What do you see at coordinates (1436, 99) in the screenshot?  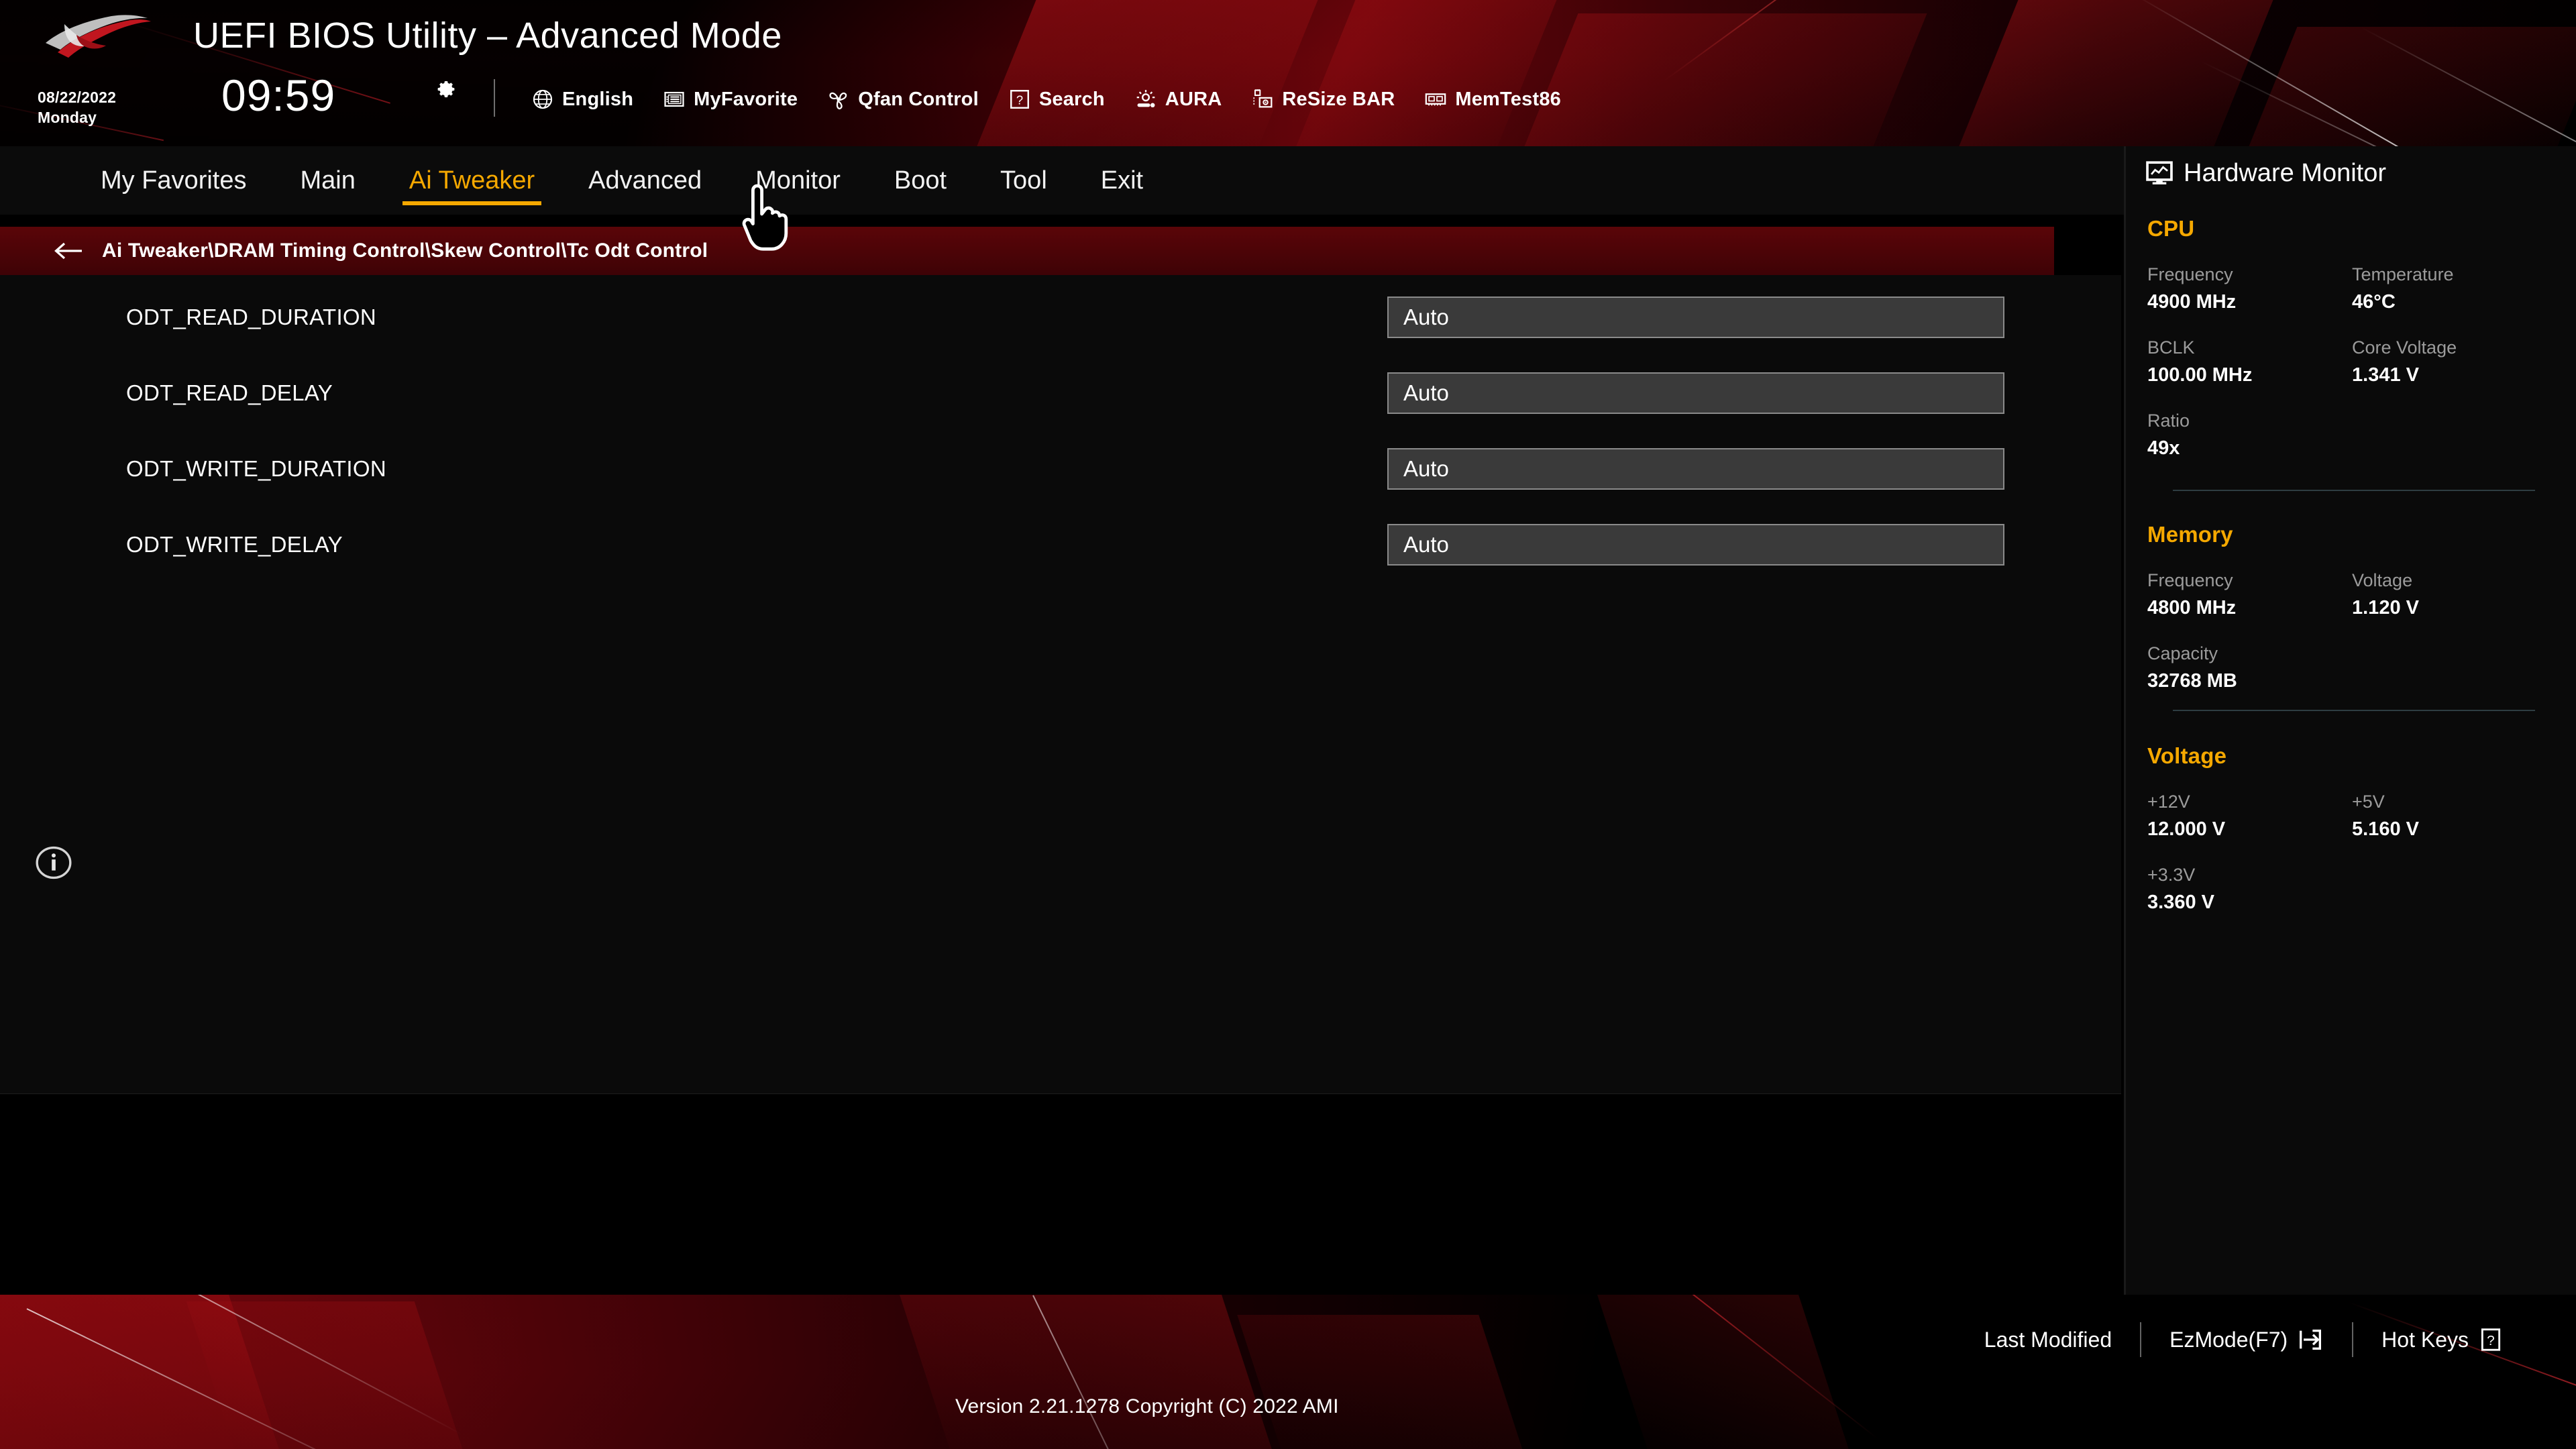 I see `memory-module-icon` at bounding box center [1436, 99].